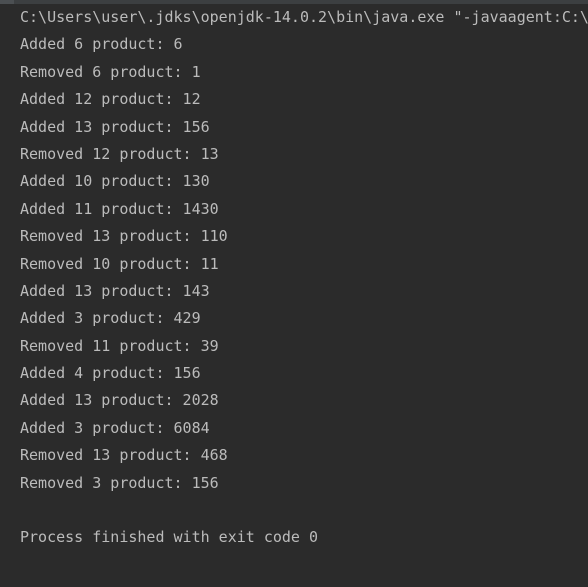 The height and width of the screenshot is (587, 588). What do you see at coordinates (119, 400) in the screenshot?
I see `console-output-line: Added 13 product: 2028` at bounding box center [119, 400].